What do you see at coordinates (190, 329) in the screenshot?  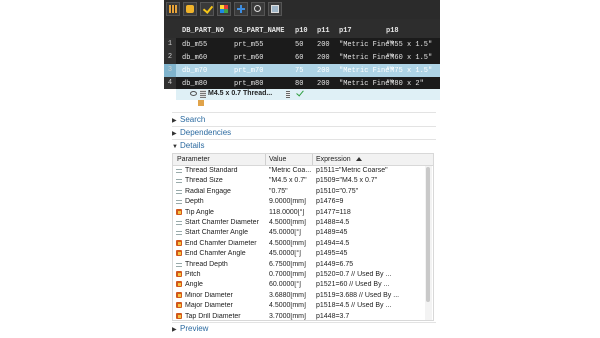 I see `preview-section-header: ▶ Preview` at bounding box center [190, 329].